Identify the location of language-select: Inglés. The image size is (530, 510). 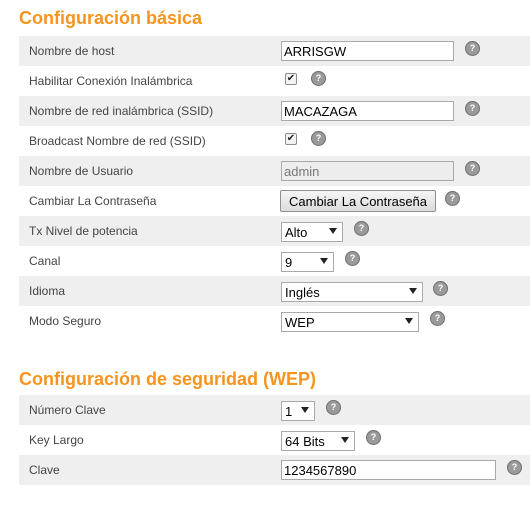
(352, 292).